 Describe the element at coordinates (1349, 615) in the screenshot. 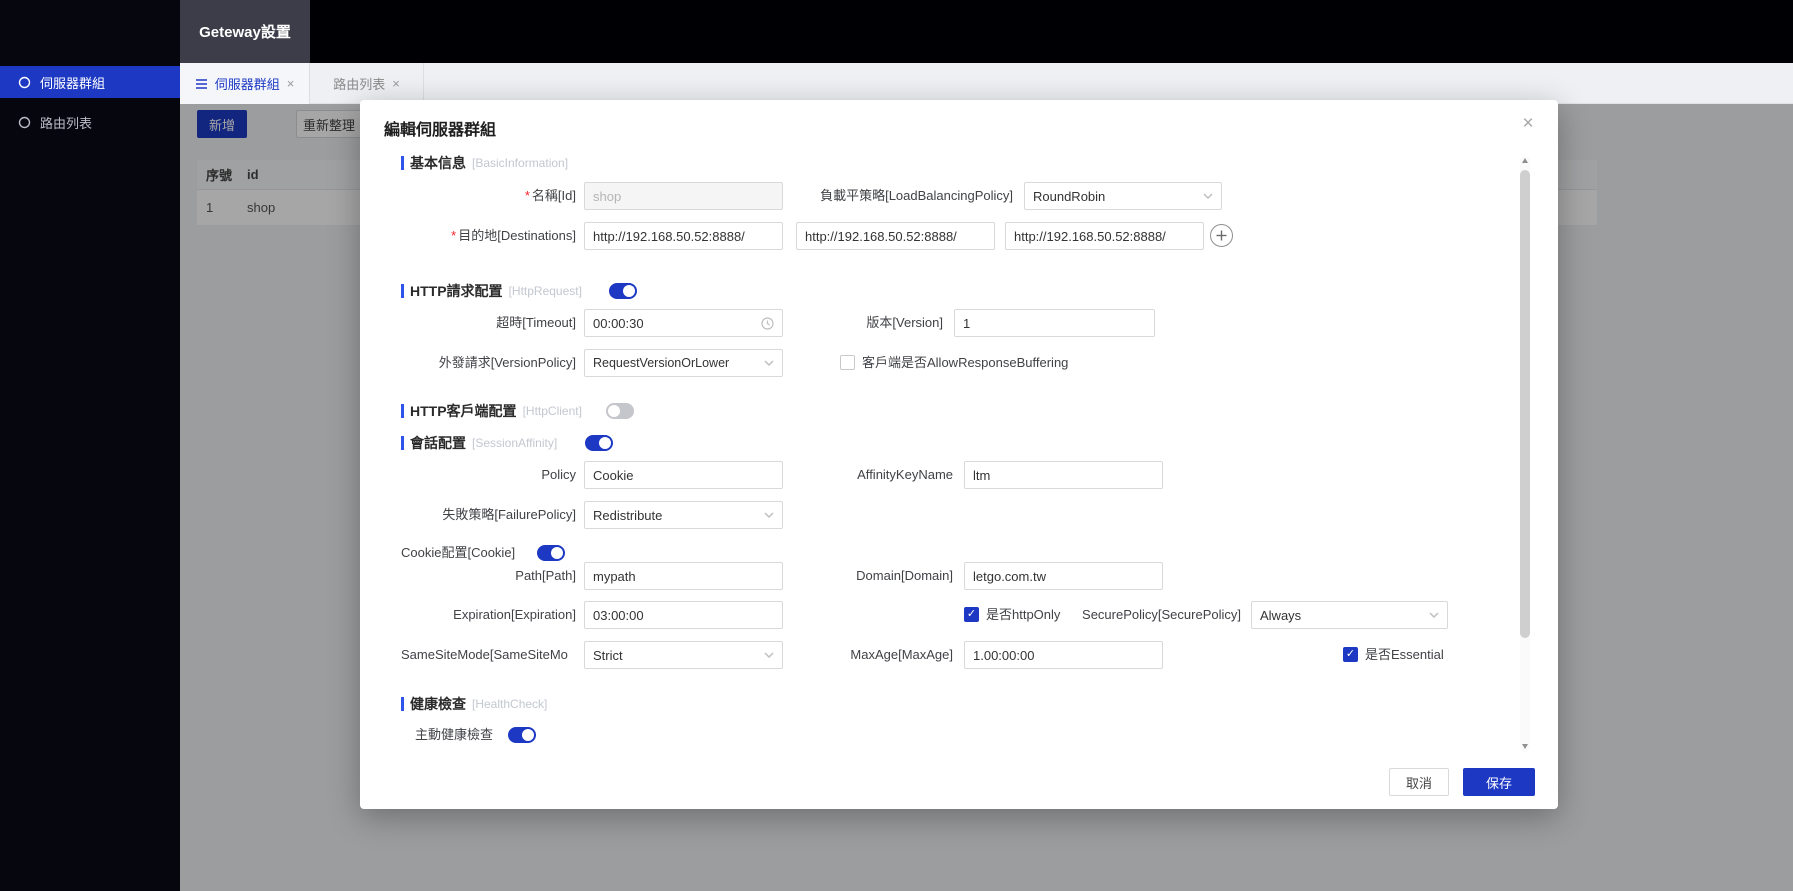

I see `secure-policy-select: Always` at that location.